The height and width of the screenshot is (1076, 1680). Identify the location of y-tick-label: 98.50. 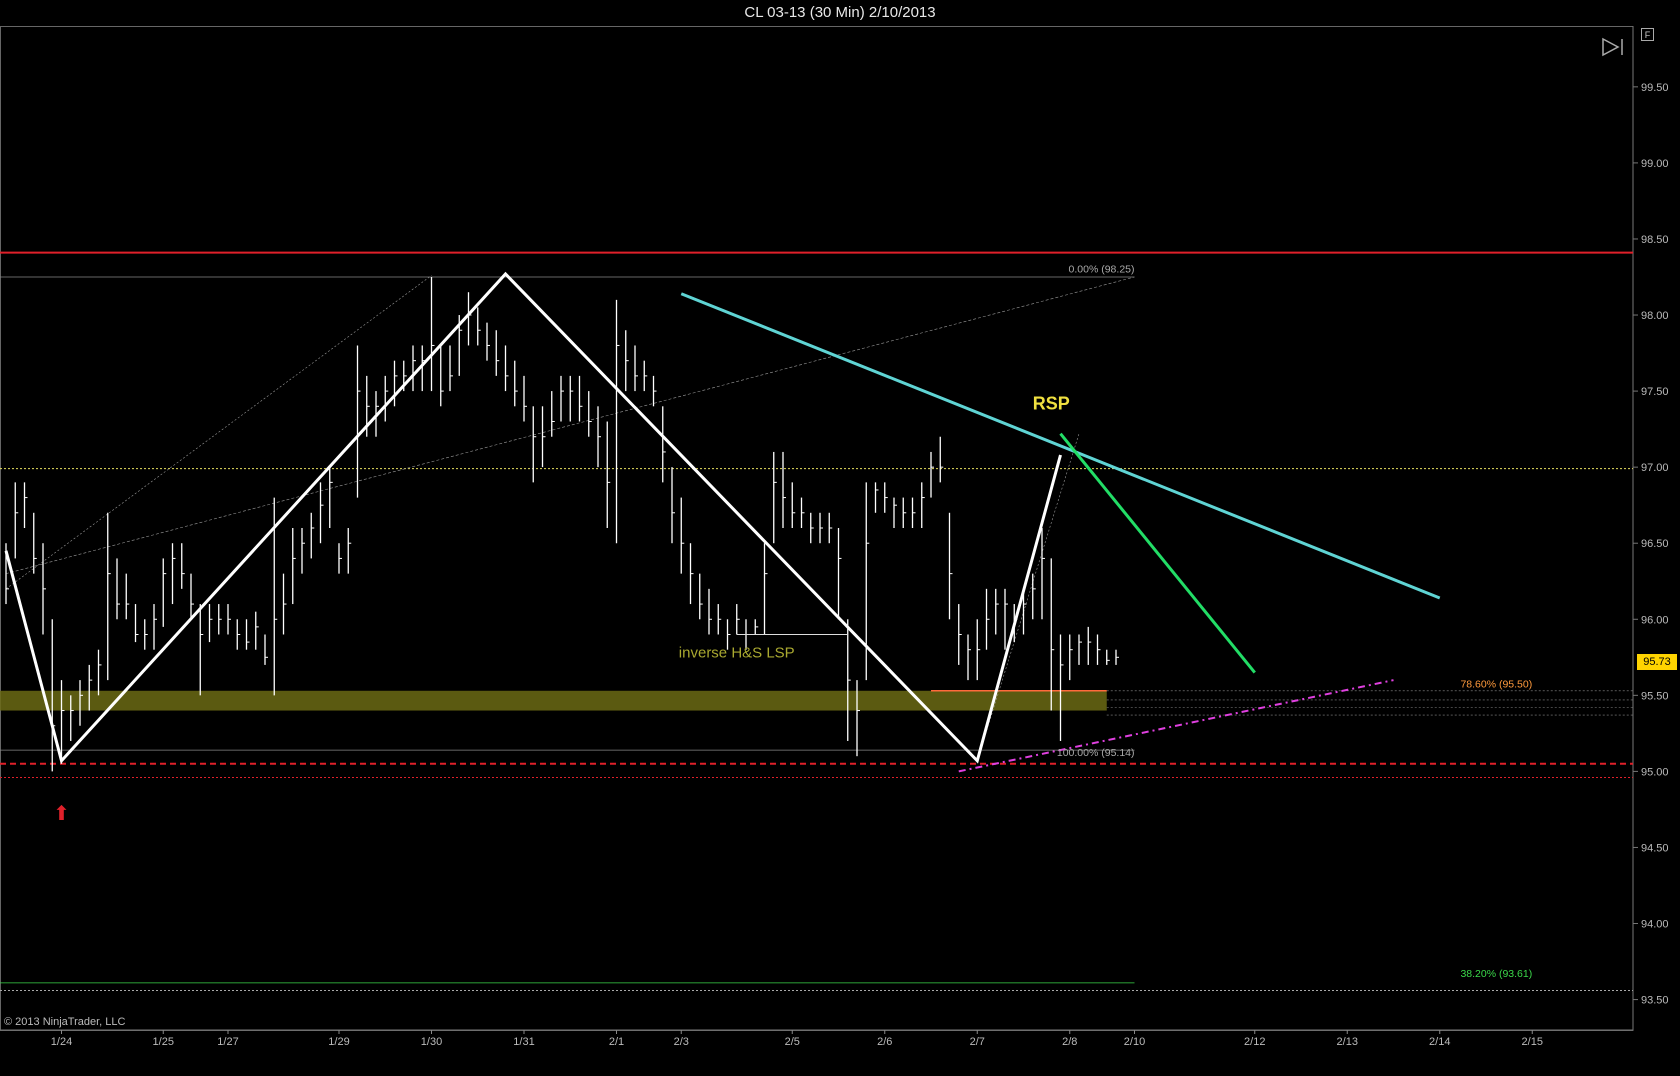
(1655, 240).